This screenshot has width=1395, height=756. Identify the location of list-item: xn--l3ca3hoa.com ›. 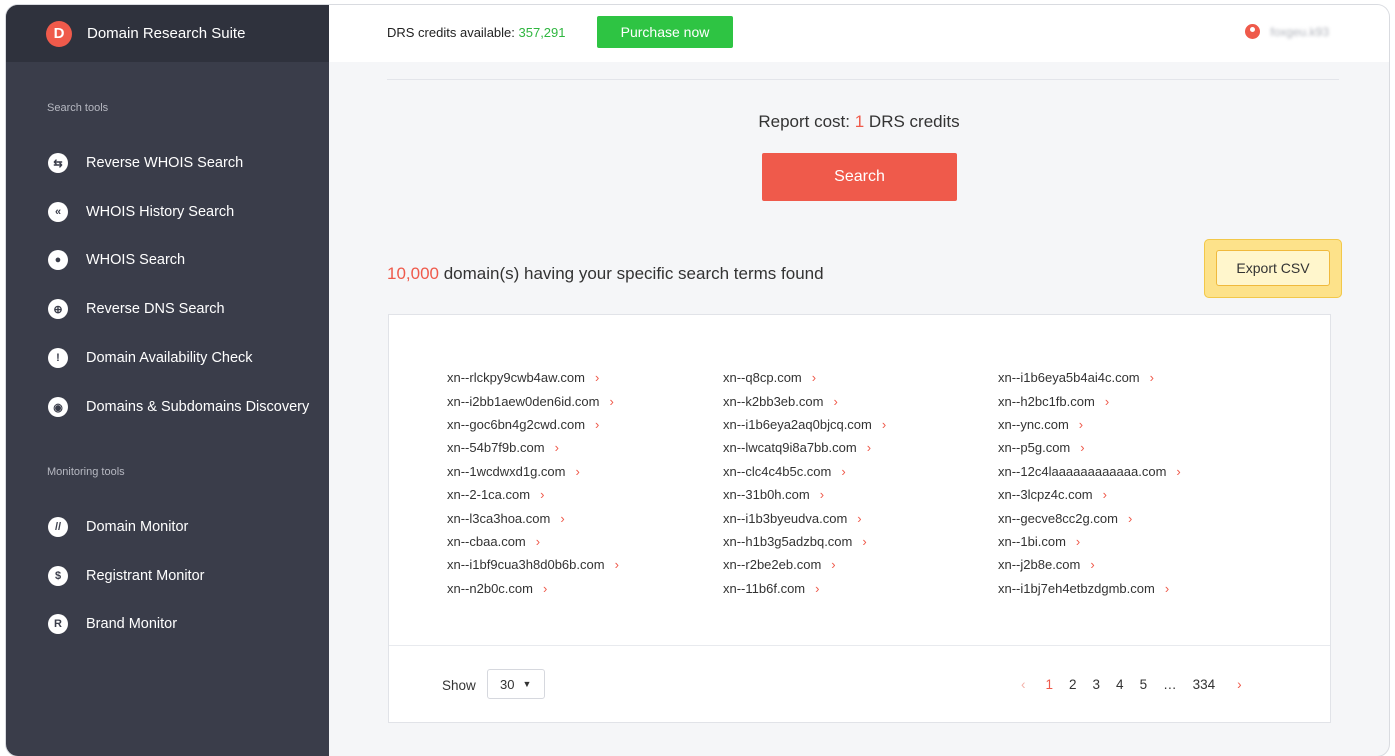
(533, 517).